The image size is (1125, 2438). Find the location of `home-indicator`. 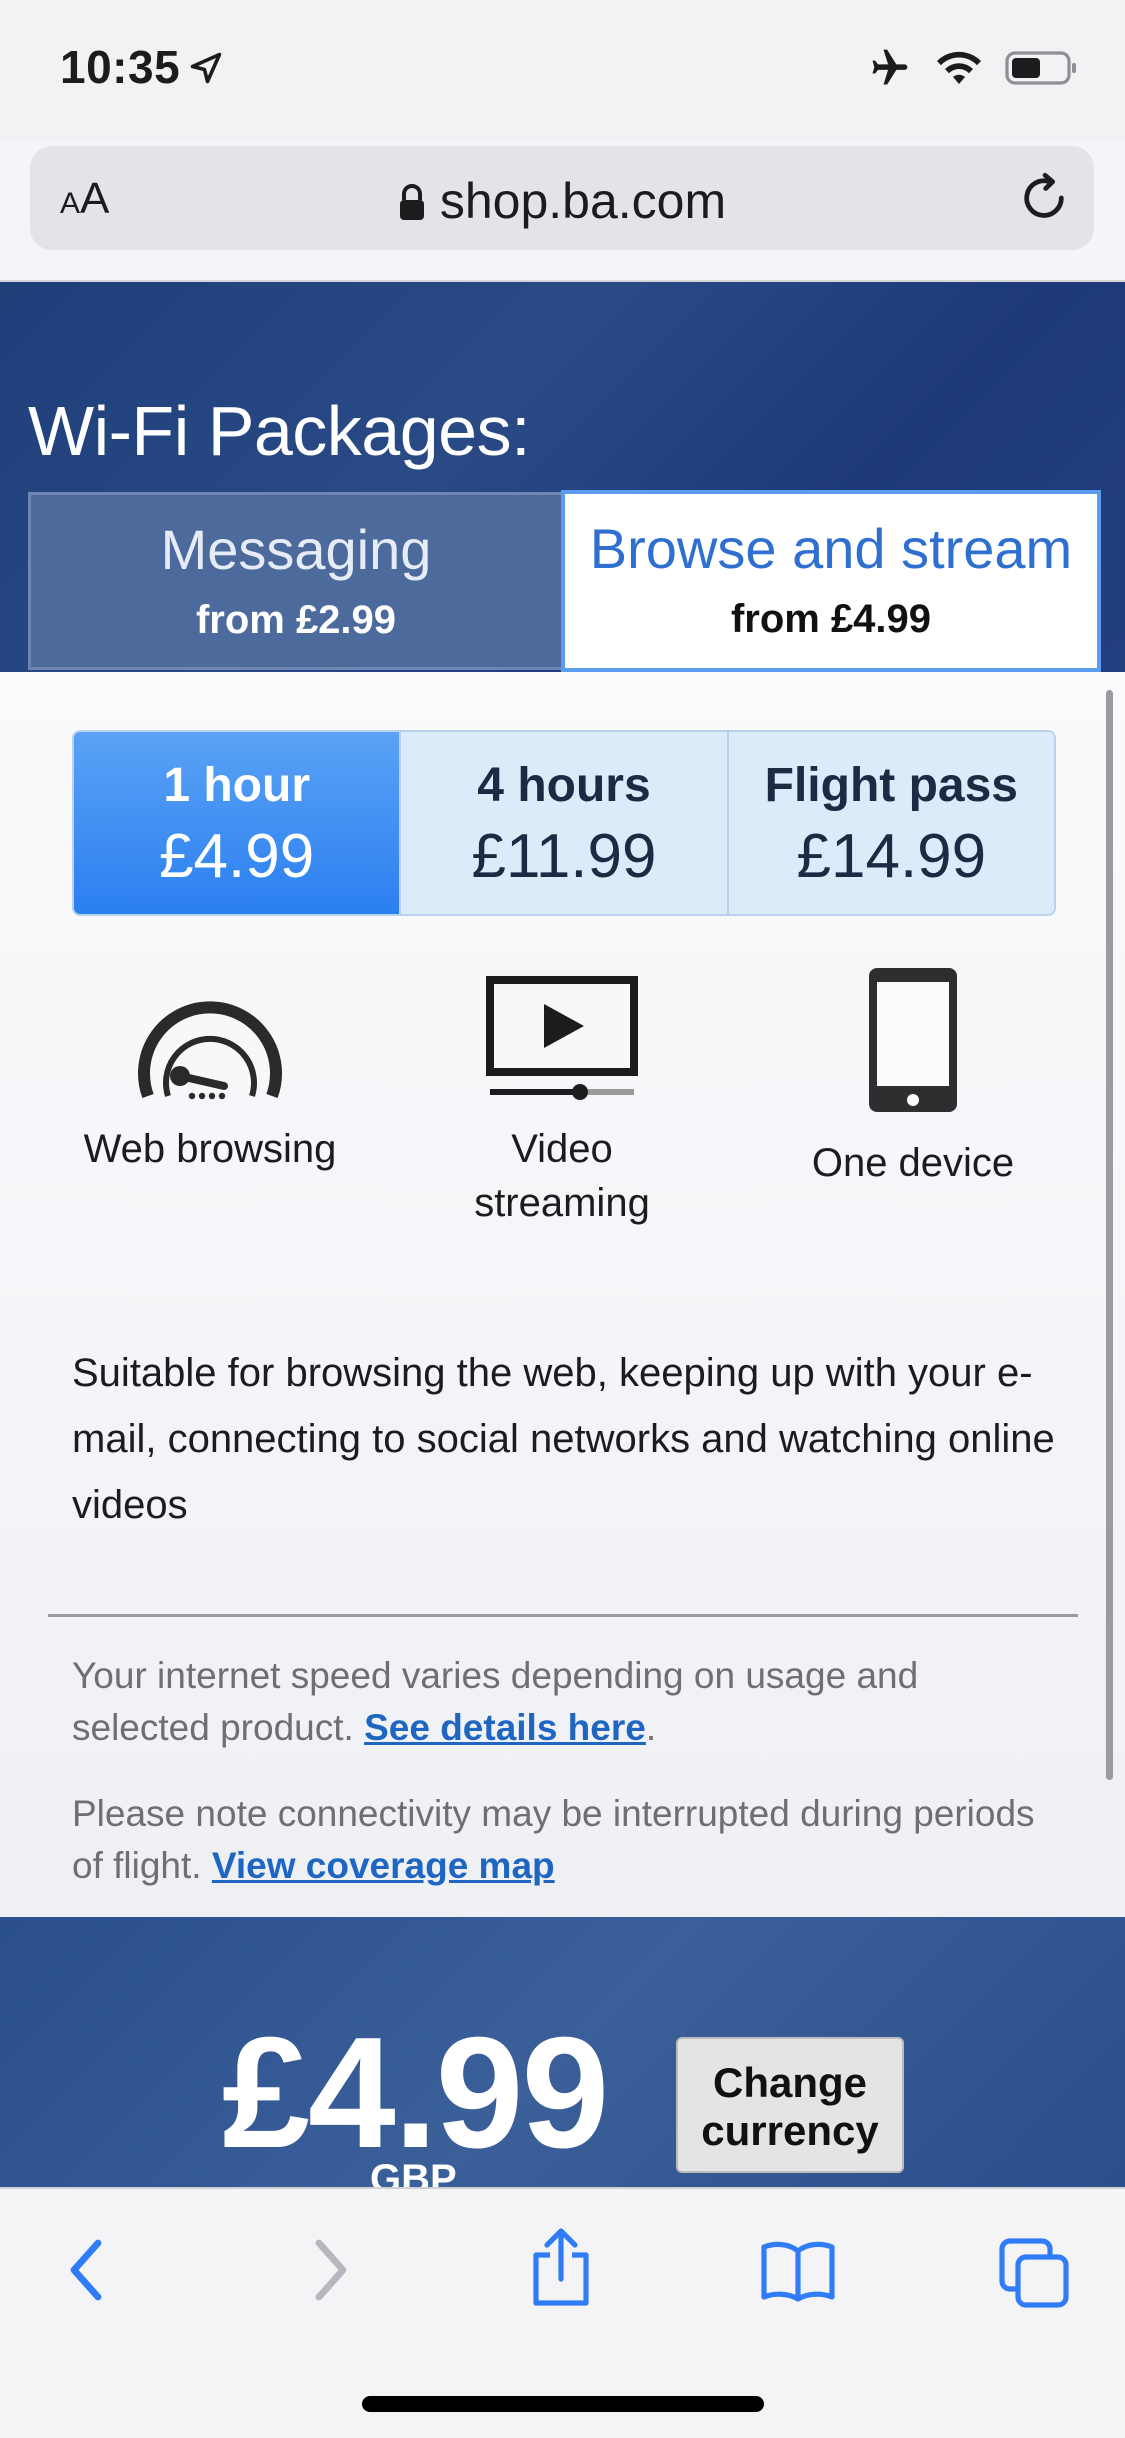

home-indicator is located at coordinates (563, 2404).